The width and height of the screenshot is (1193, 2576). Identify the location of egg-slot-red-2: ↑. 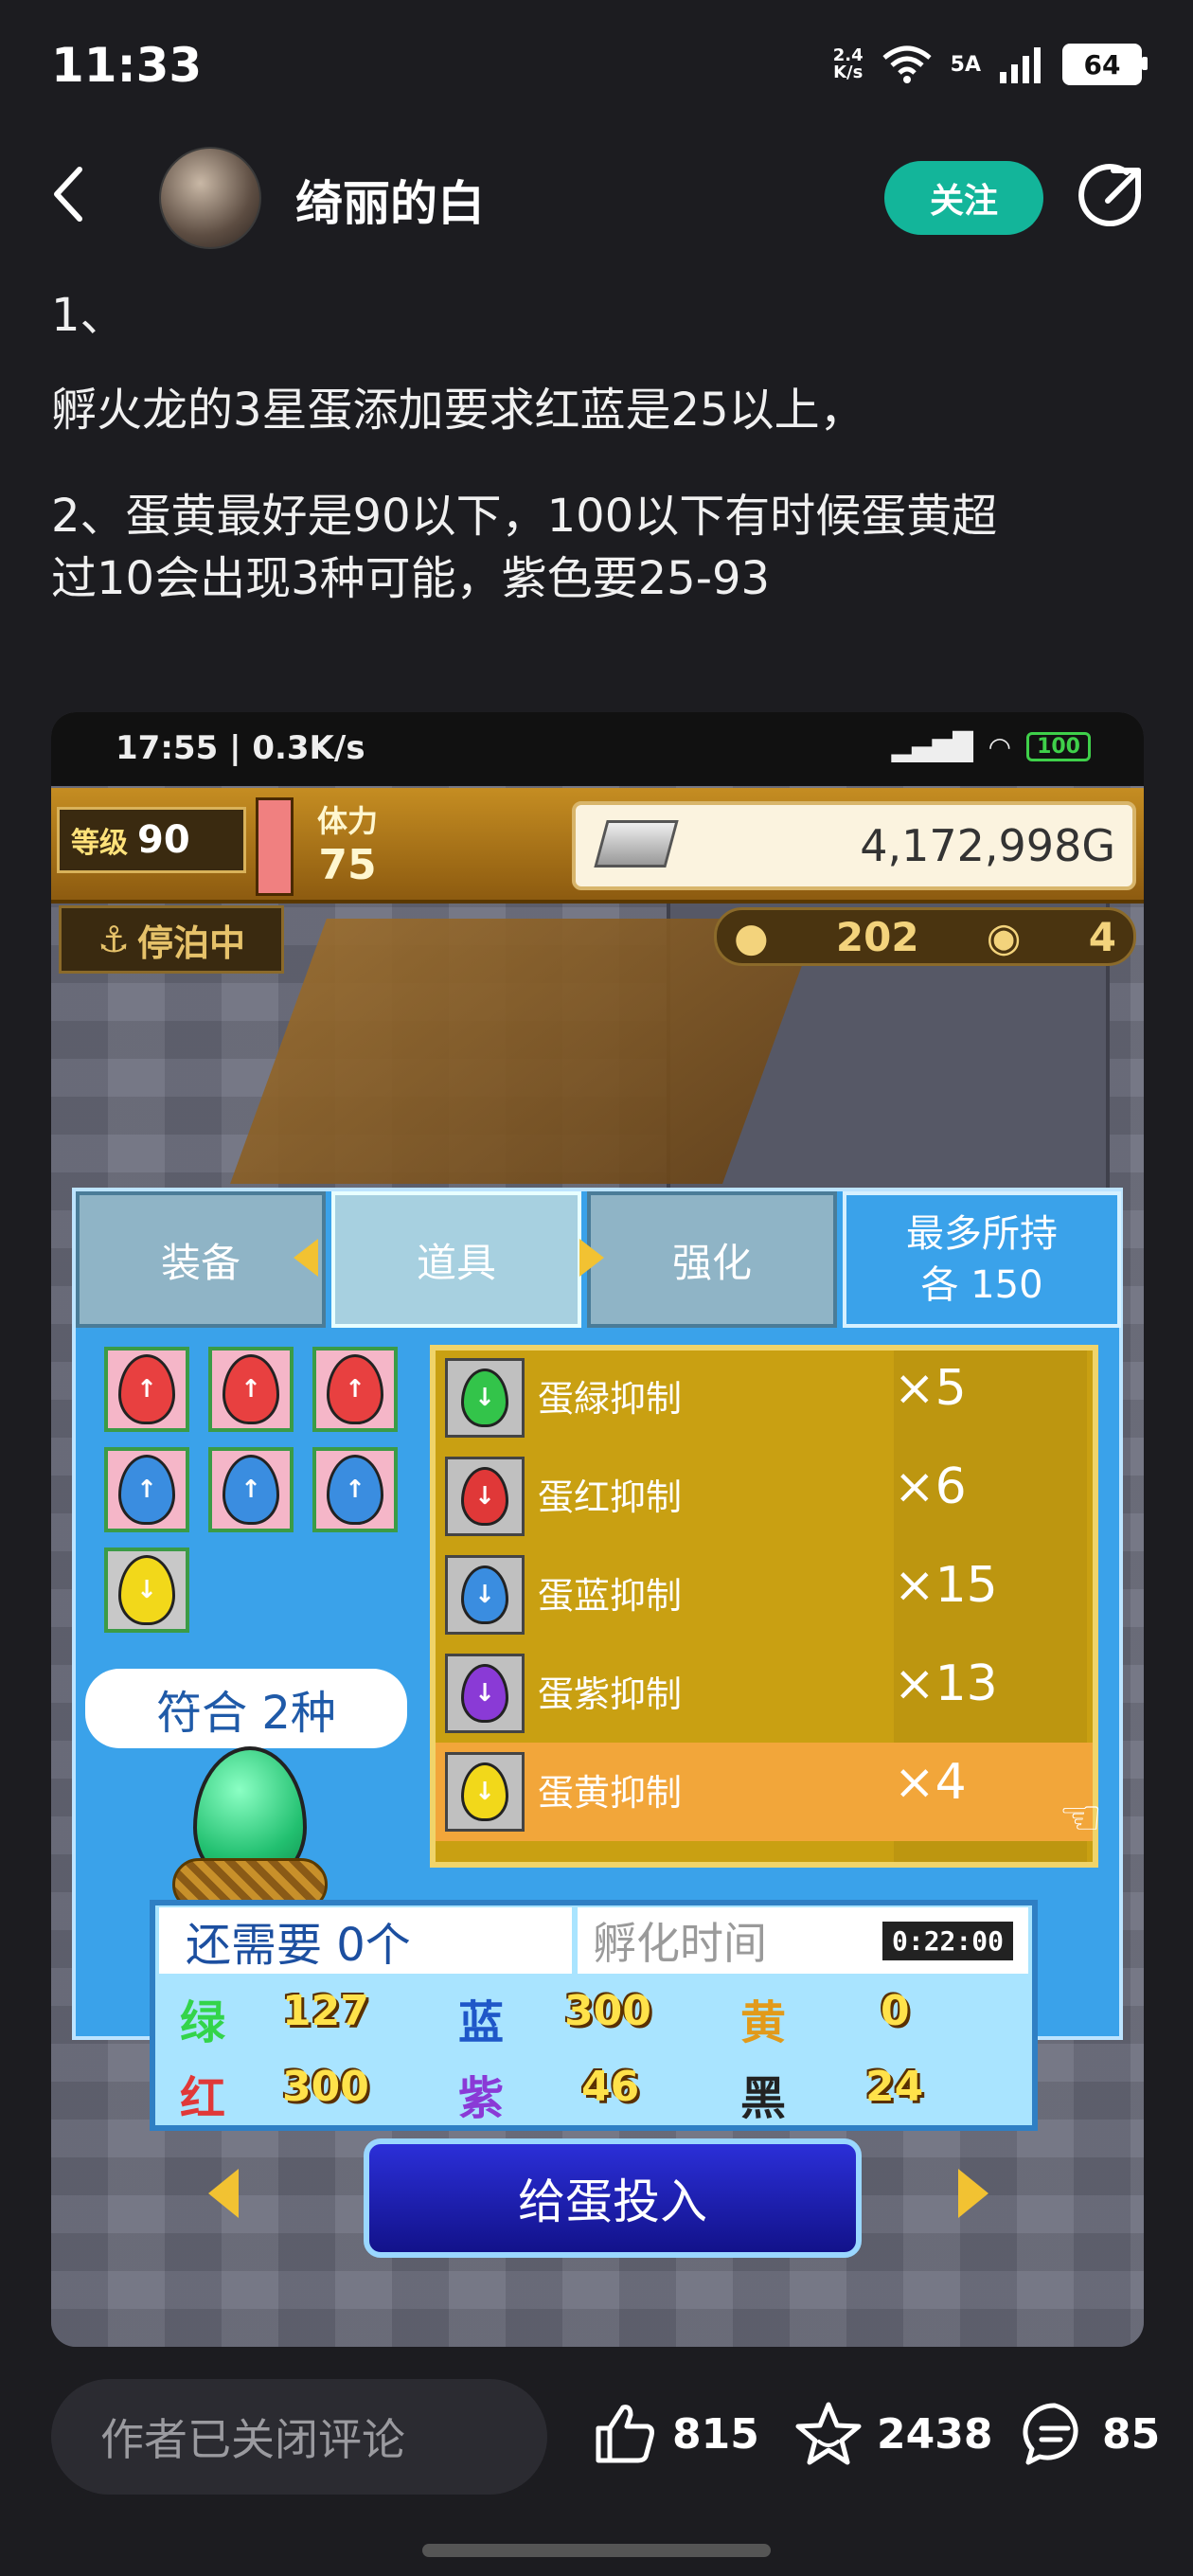
(251, 1389).